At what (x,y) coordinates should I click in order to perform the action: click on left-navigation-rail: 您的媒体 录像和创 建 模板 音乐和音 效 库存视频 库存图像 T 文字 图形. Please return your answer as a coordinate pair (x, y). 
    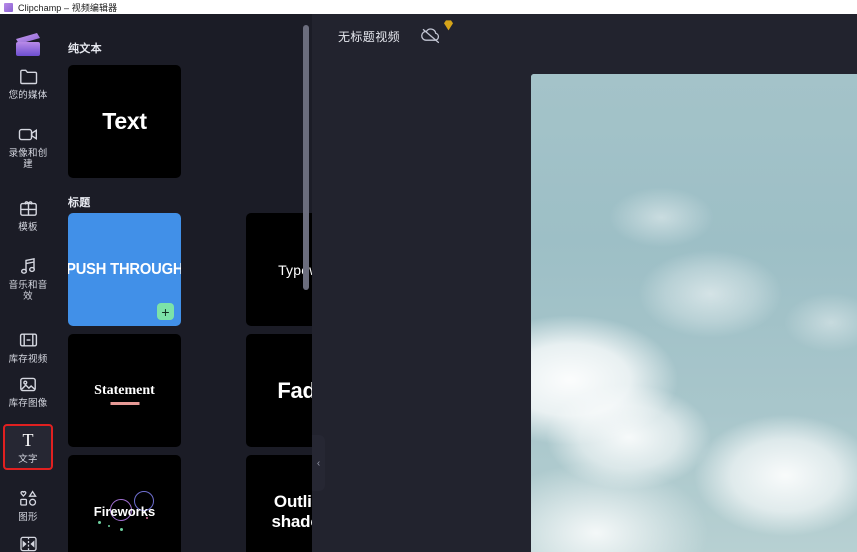
    Looking at the image, I should click on (28, 283).